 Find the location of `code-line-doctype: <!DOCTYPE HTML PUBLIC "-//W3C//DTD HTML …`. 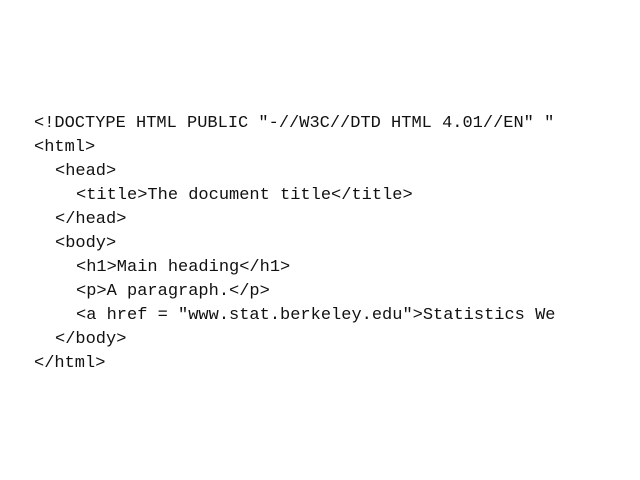

code-line-doctype: <!DOCTYPE HTML PUBLIC "-//W3C//DTD HTML … is located at coordinates (294, 123).